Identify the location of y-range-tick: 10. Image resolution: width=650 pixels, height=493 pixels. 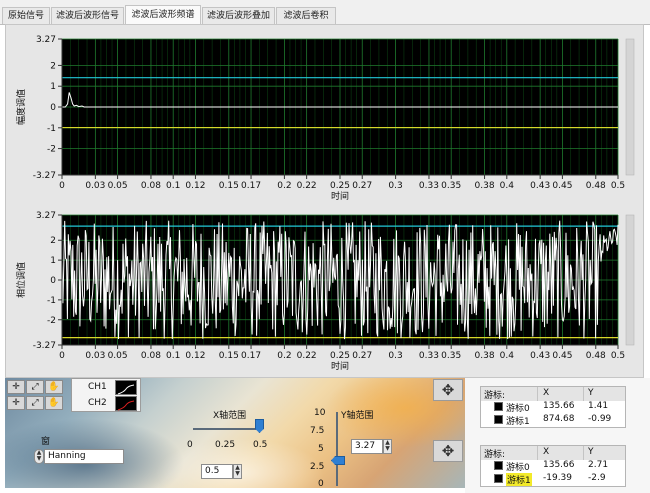
(320, 413).